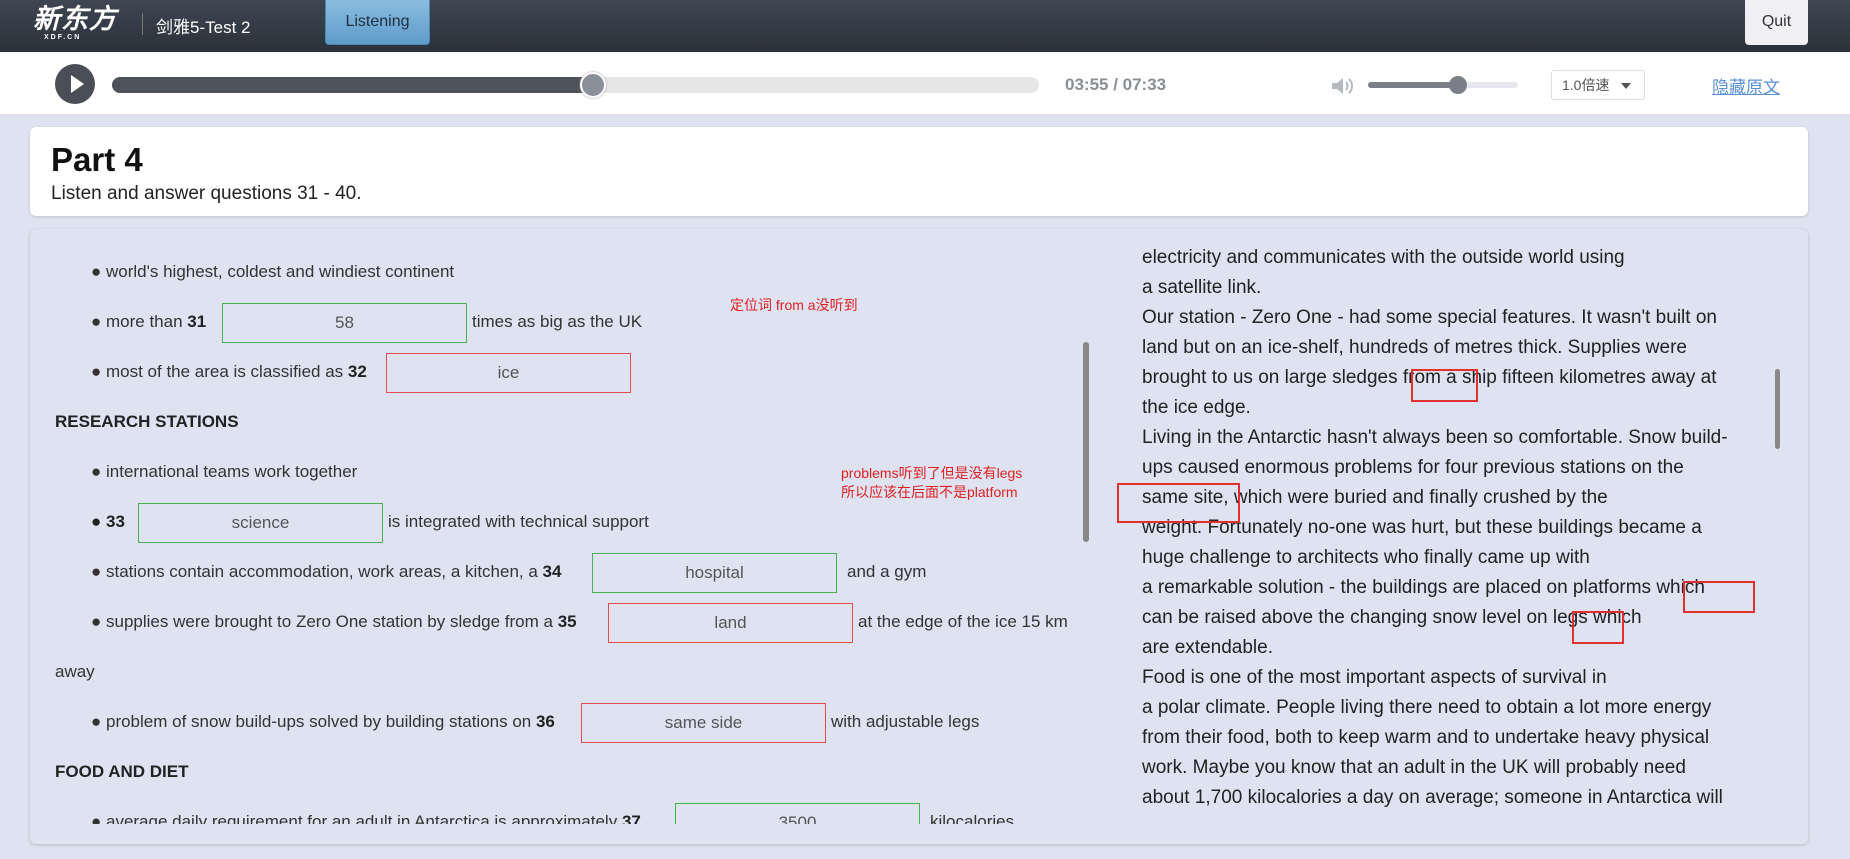 The width and height of the screenshot is (1850, 859). I want to click on answer-35-input, so click(730, 623).